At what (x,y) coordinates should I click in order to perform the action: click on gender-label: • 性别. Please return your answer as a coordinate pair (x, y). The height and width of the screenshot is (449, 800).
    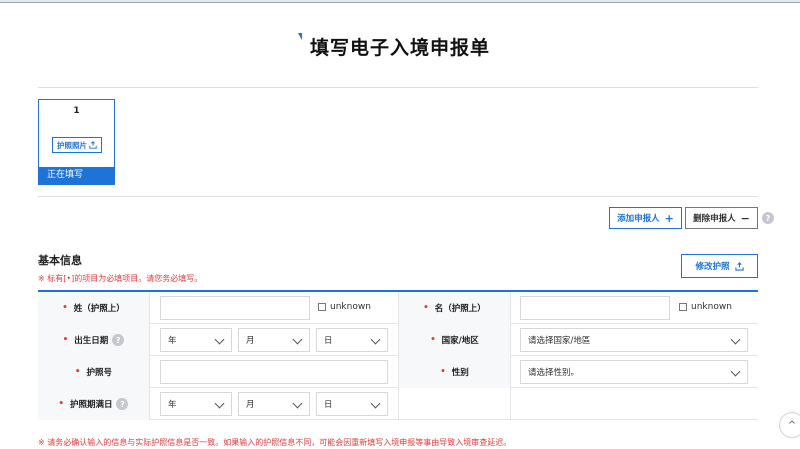
    Looking at the image, I should click on (454, 372).